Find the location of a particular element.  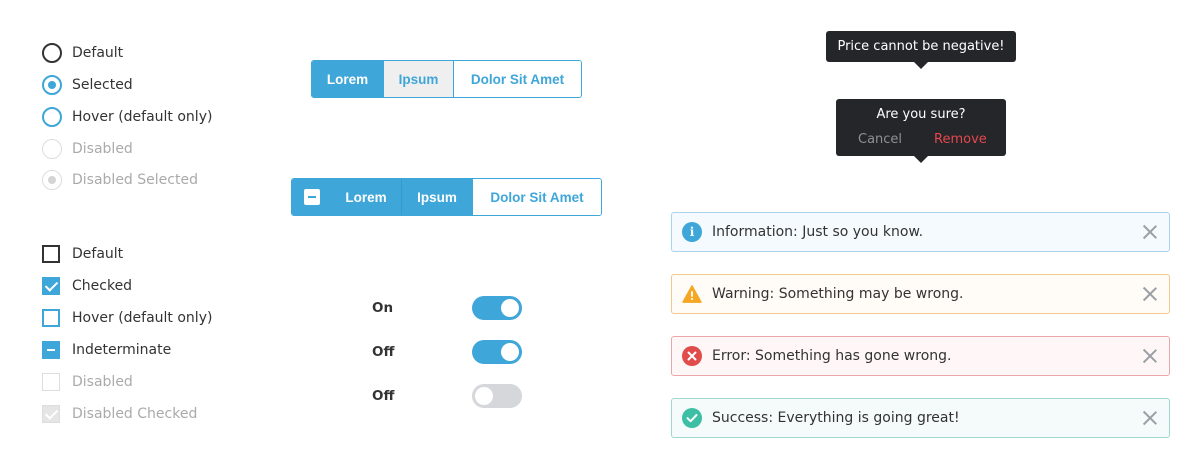

radio-disabled-selected: Disabled Selected is located at coordinates (120, 180).